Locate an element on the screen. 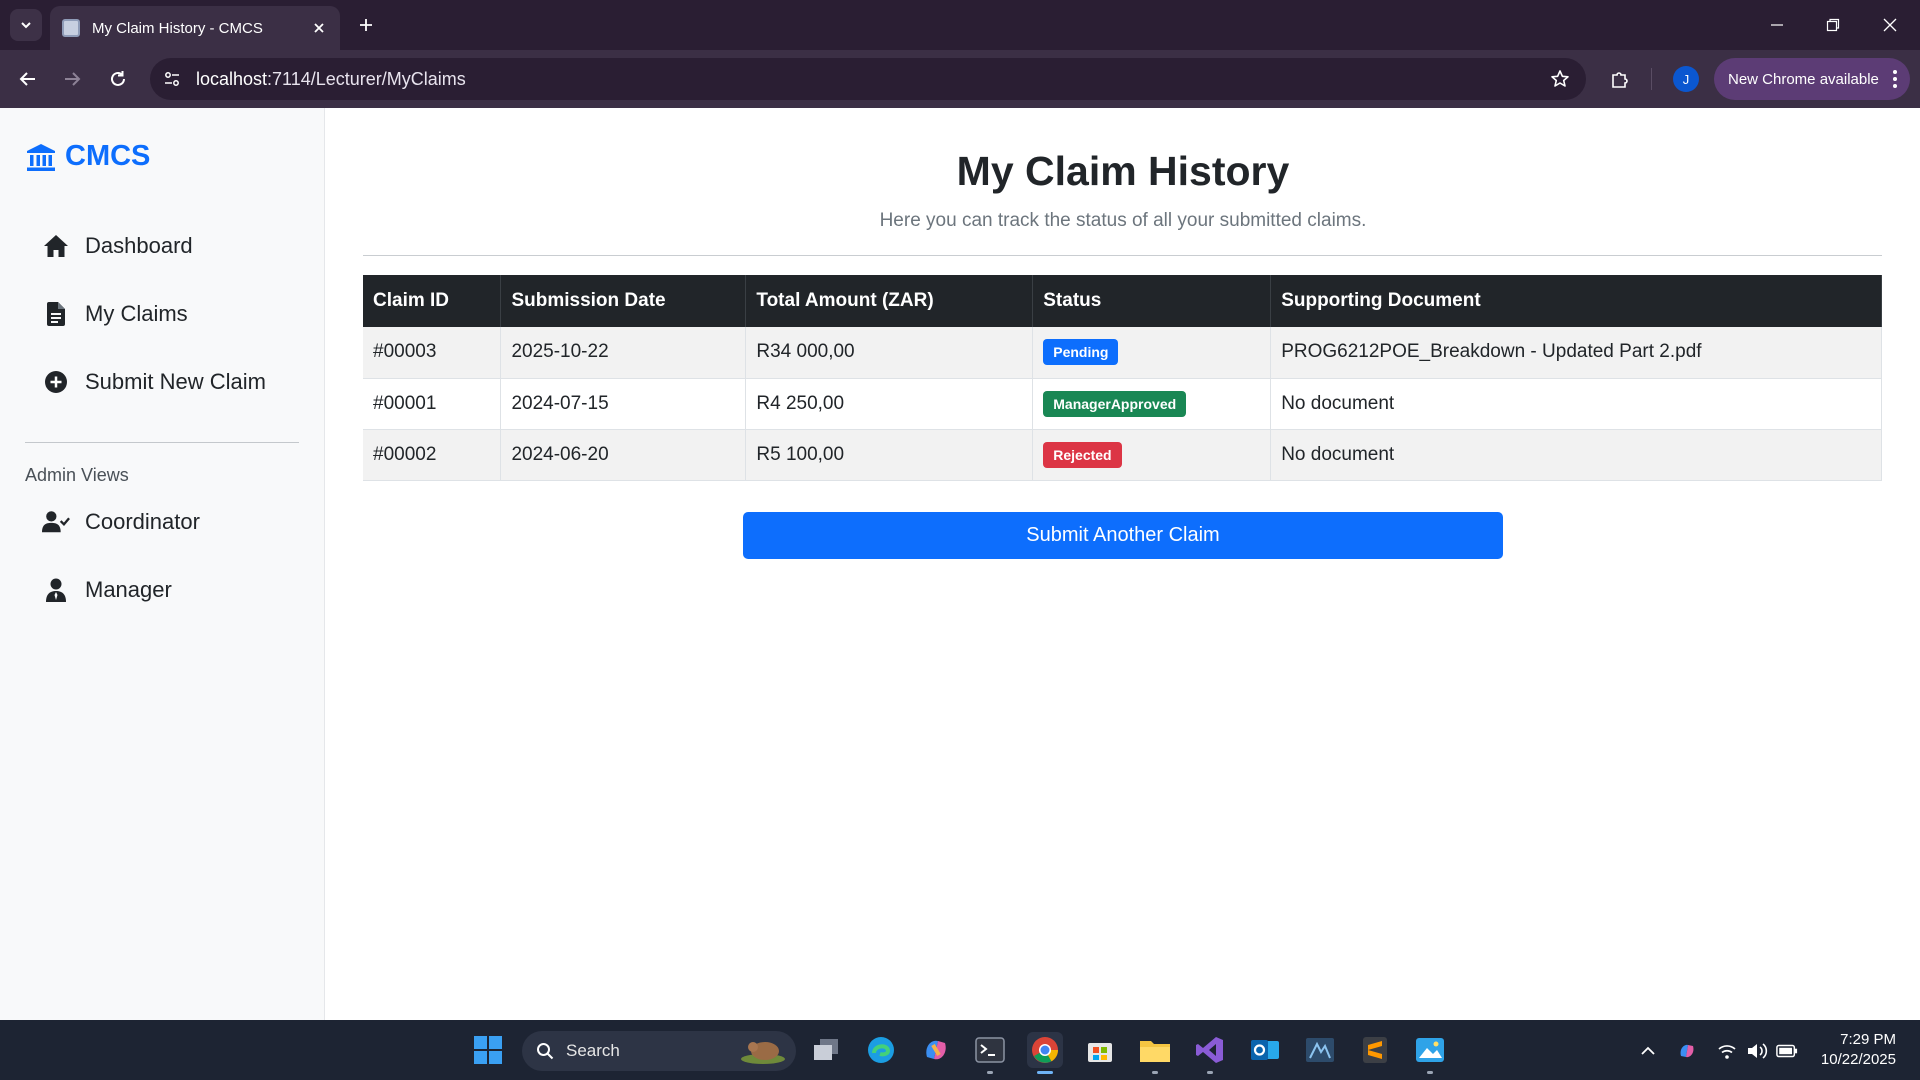 Image resolution: width=1920 pixels, height=1080 pixels. more-vert-icon is located at coordinates (1895, 79).